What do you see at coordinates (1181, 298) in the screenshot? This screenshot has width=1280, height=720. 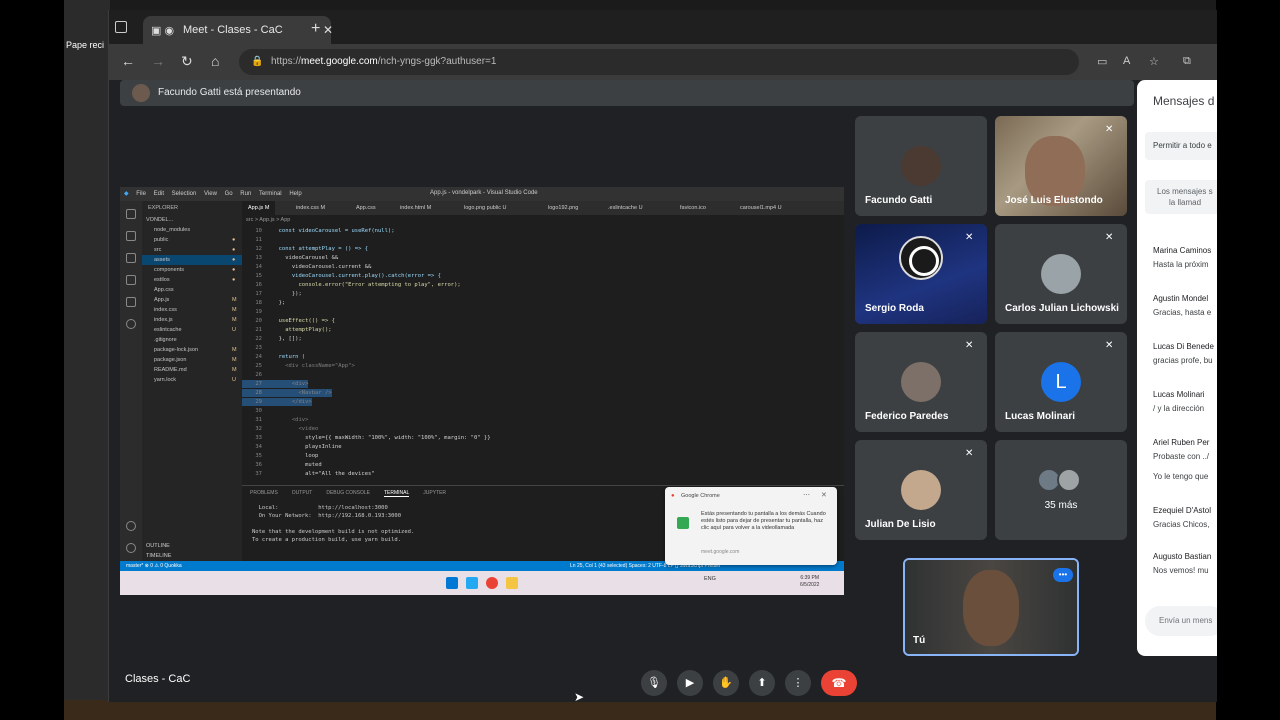 I see `message-sender: Agustin Mondel` at bounding box center [1181, 298].